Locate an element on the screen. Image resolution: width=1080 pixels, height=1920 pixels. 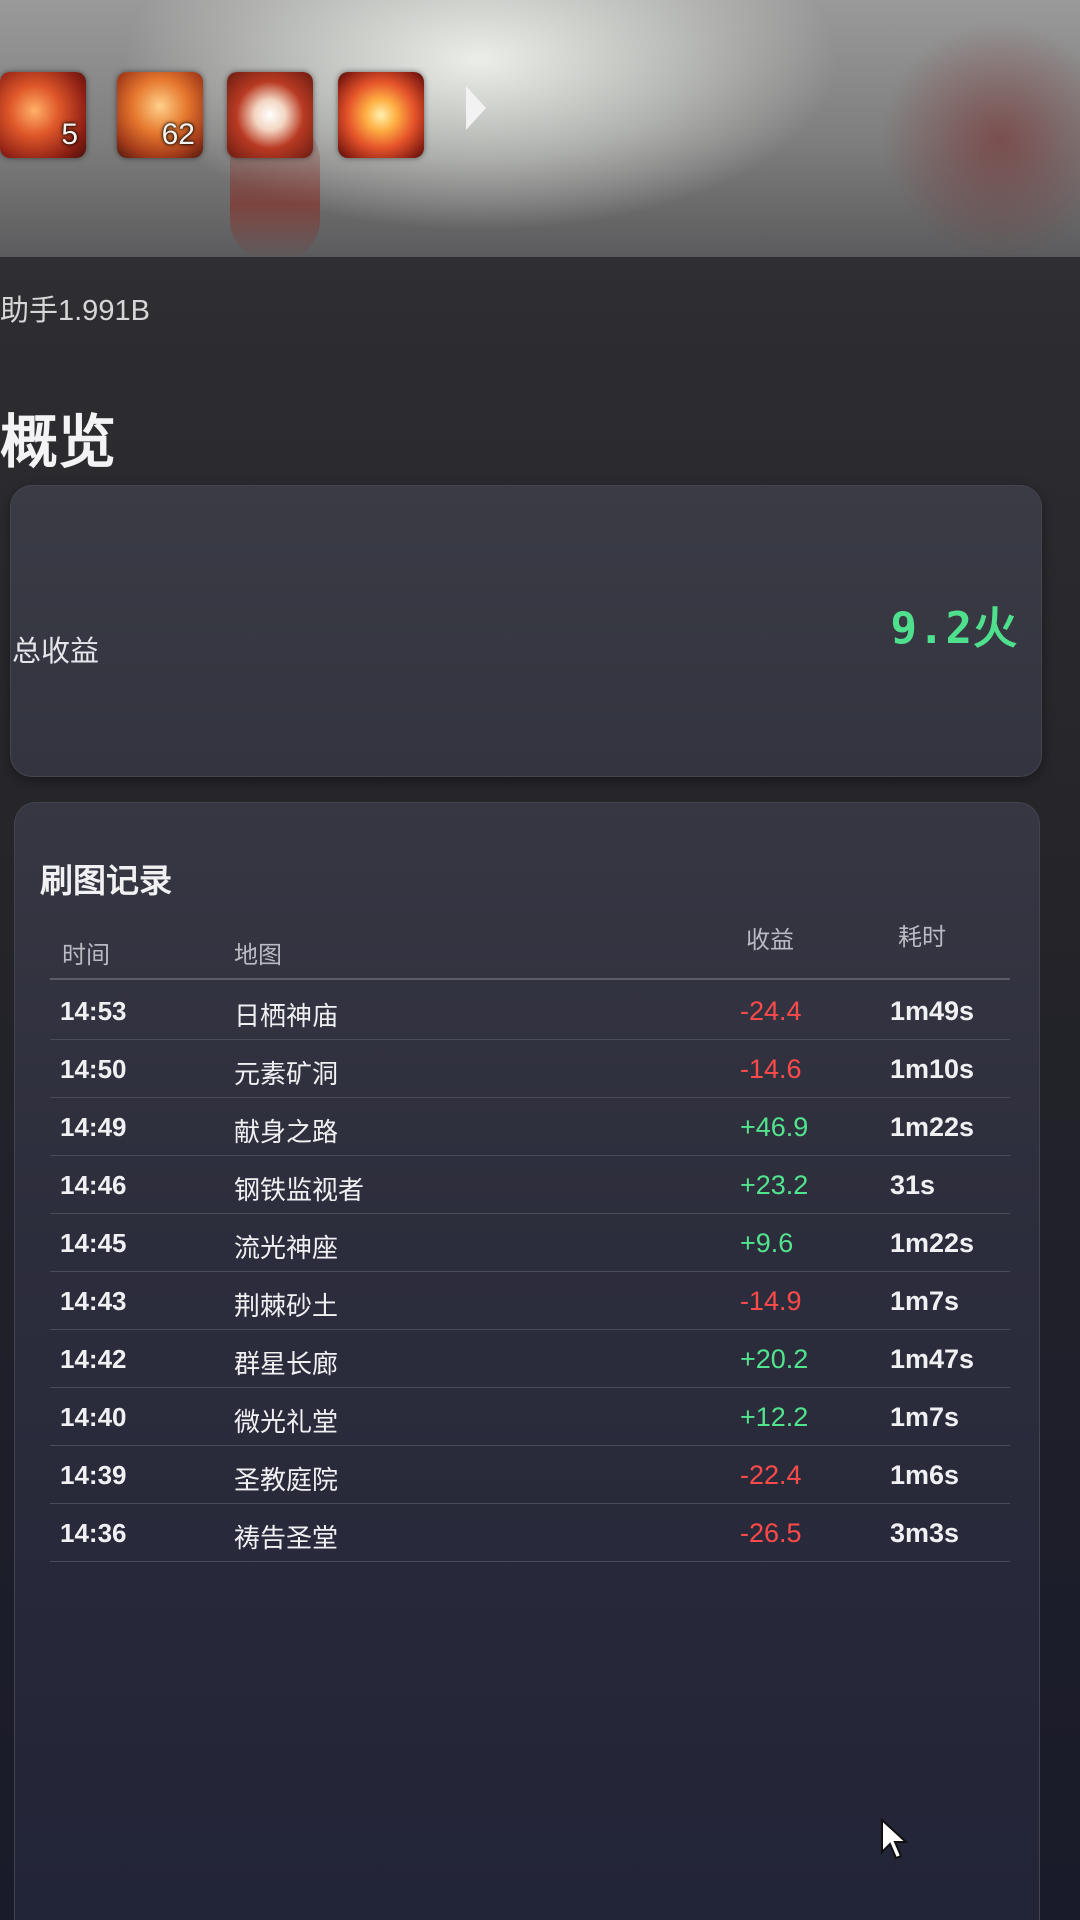
row-profit: +20.2 is located at coordinates (774, 1359).